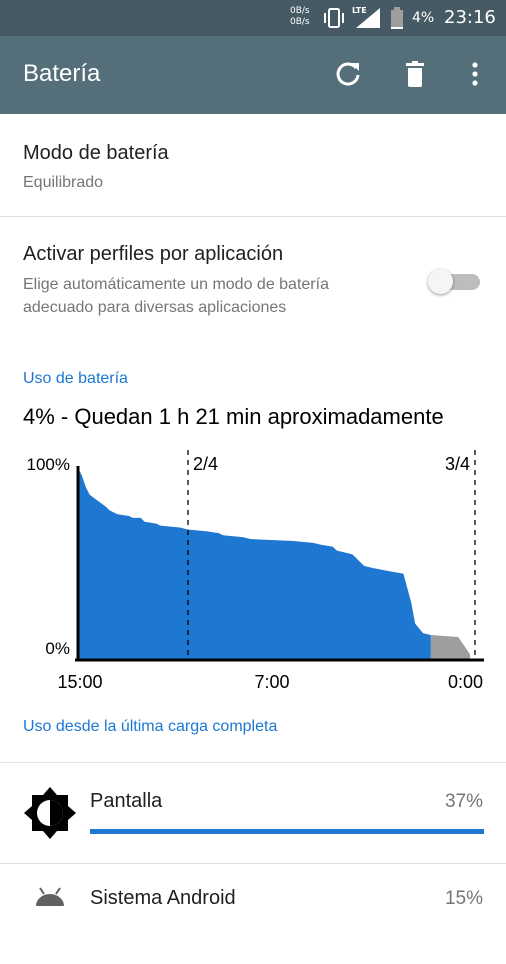 This screenshot has height=964, width=506. What do you see at coordinates (233, 416) in the screenshot?
I see `battery-remaining-text: 4% - Quedan 1 h 21 min aproximadamente` at bounding box center [233, 416].